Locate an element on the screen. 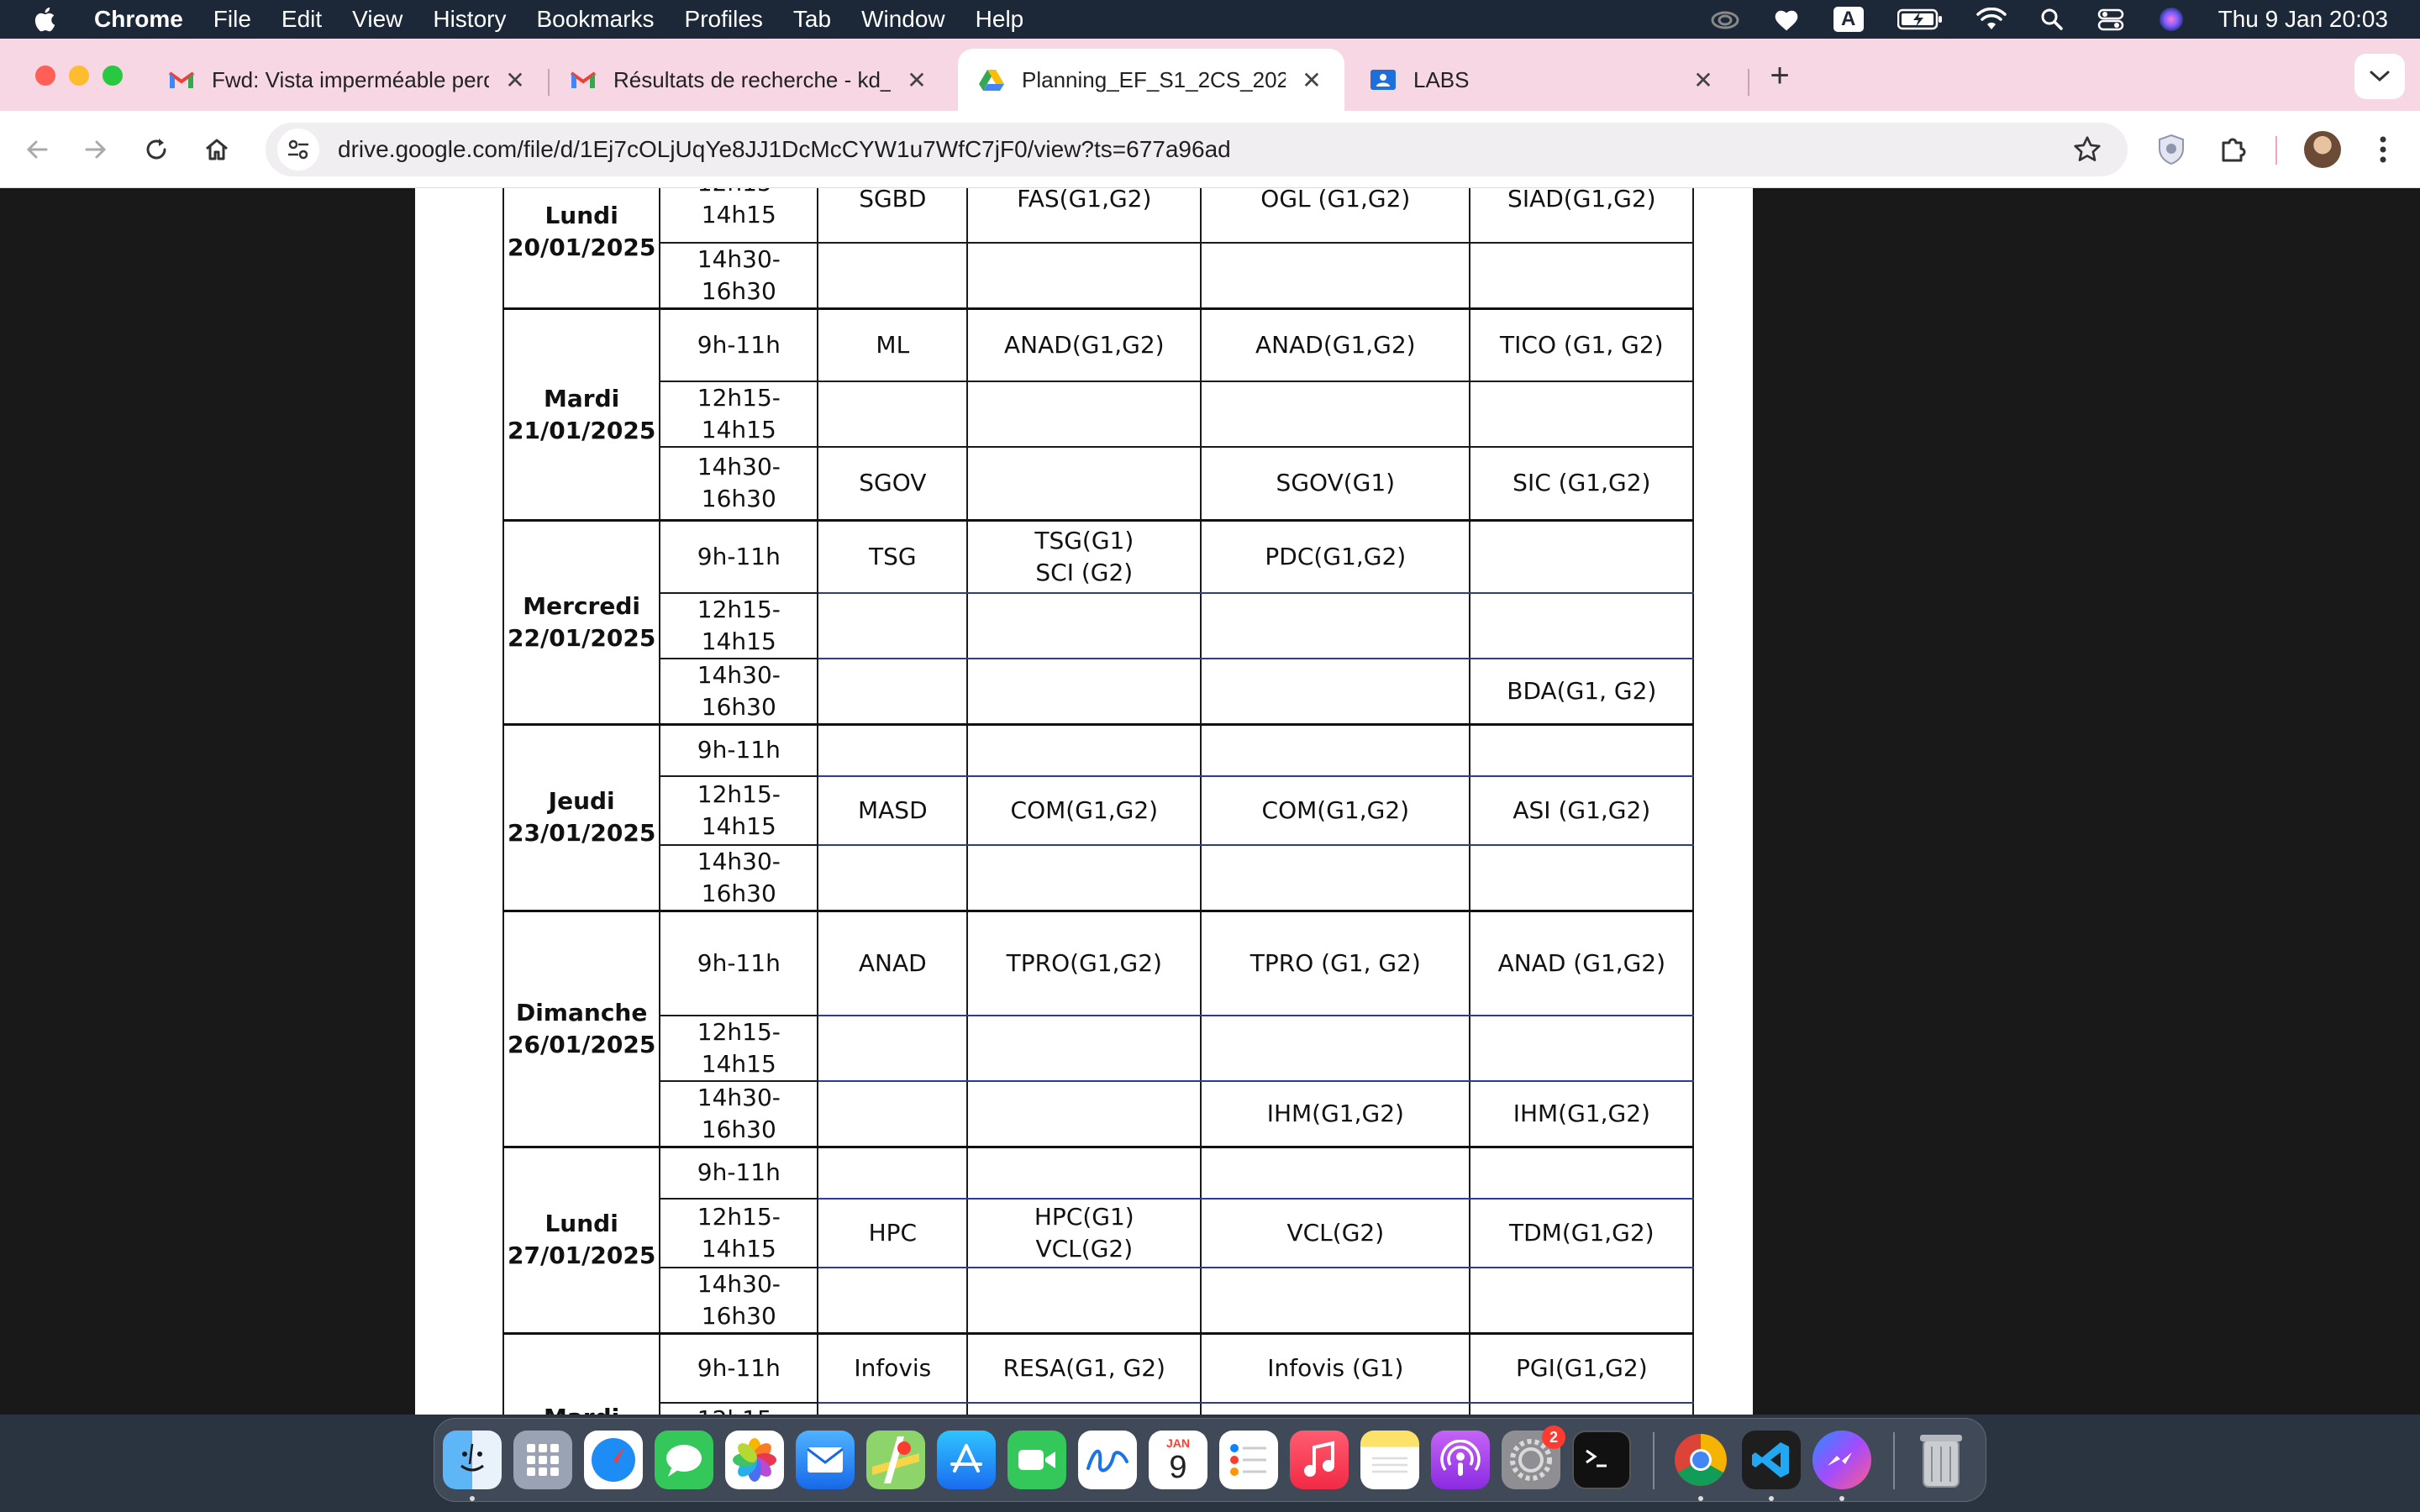 This screenshot has height=1512, width=2420. calendar-month: JAN is located at coordinates (1177, 1443).